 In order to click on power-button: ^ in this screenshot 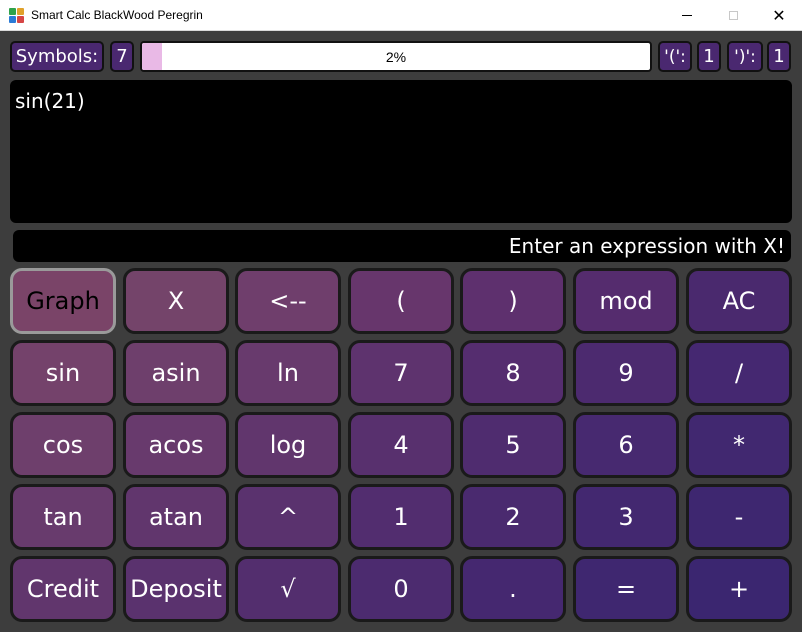, I will do `click(288, 517)`.